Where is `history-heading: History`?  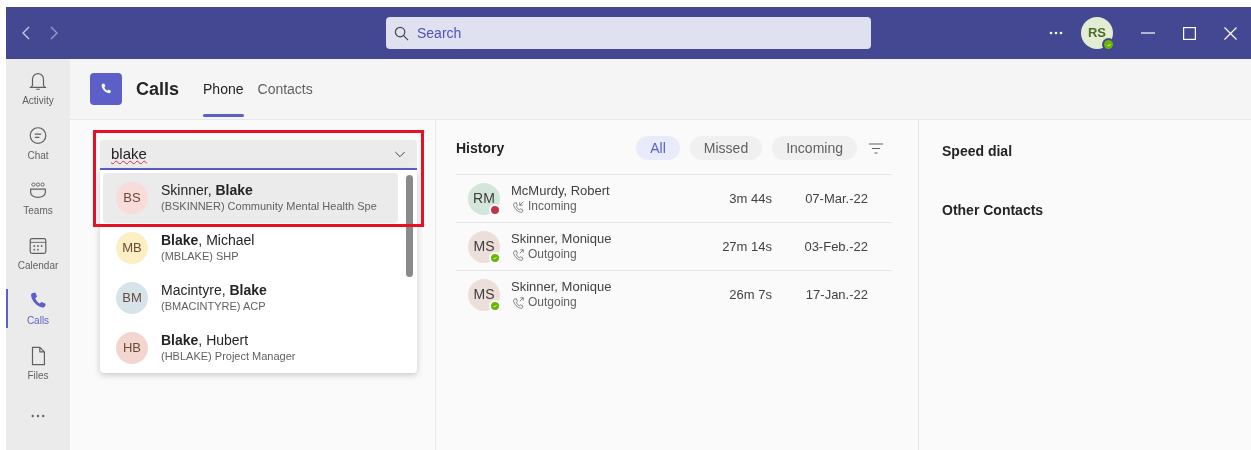 history-heading: History is located at coordinates (480, 148).